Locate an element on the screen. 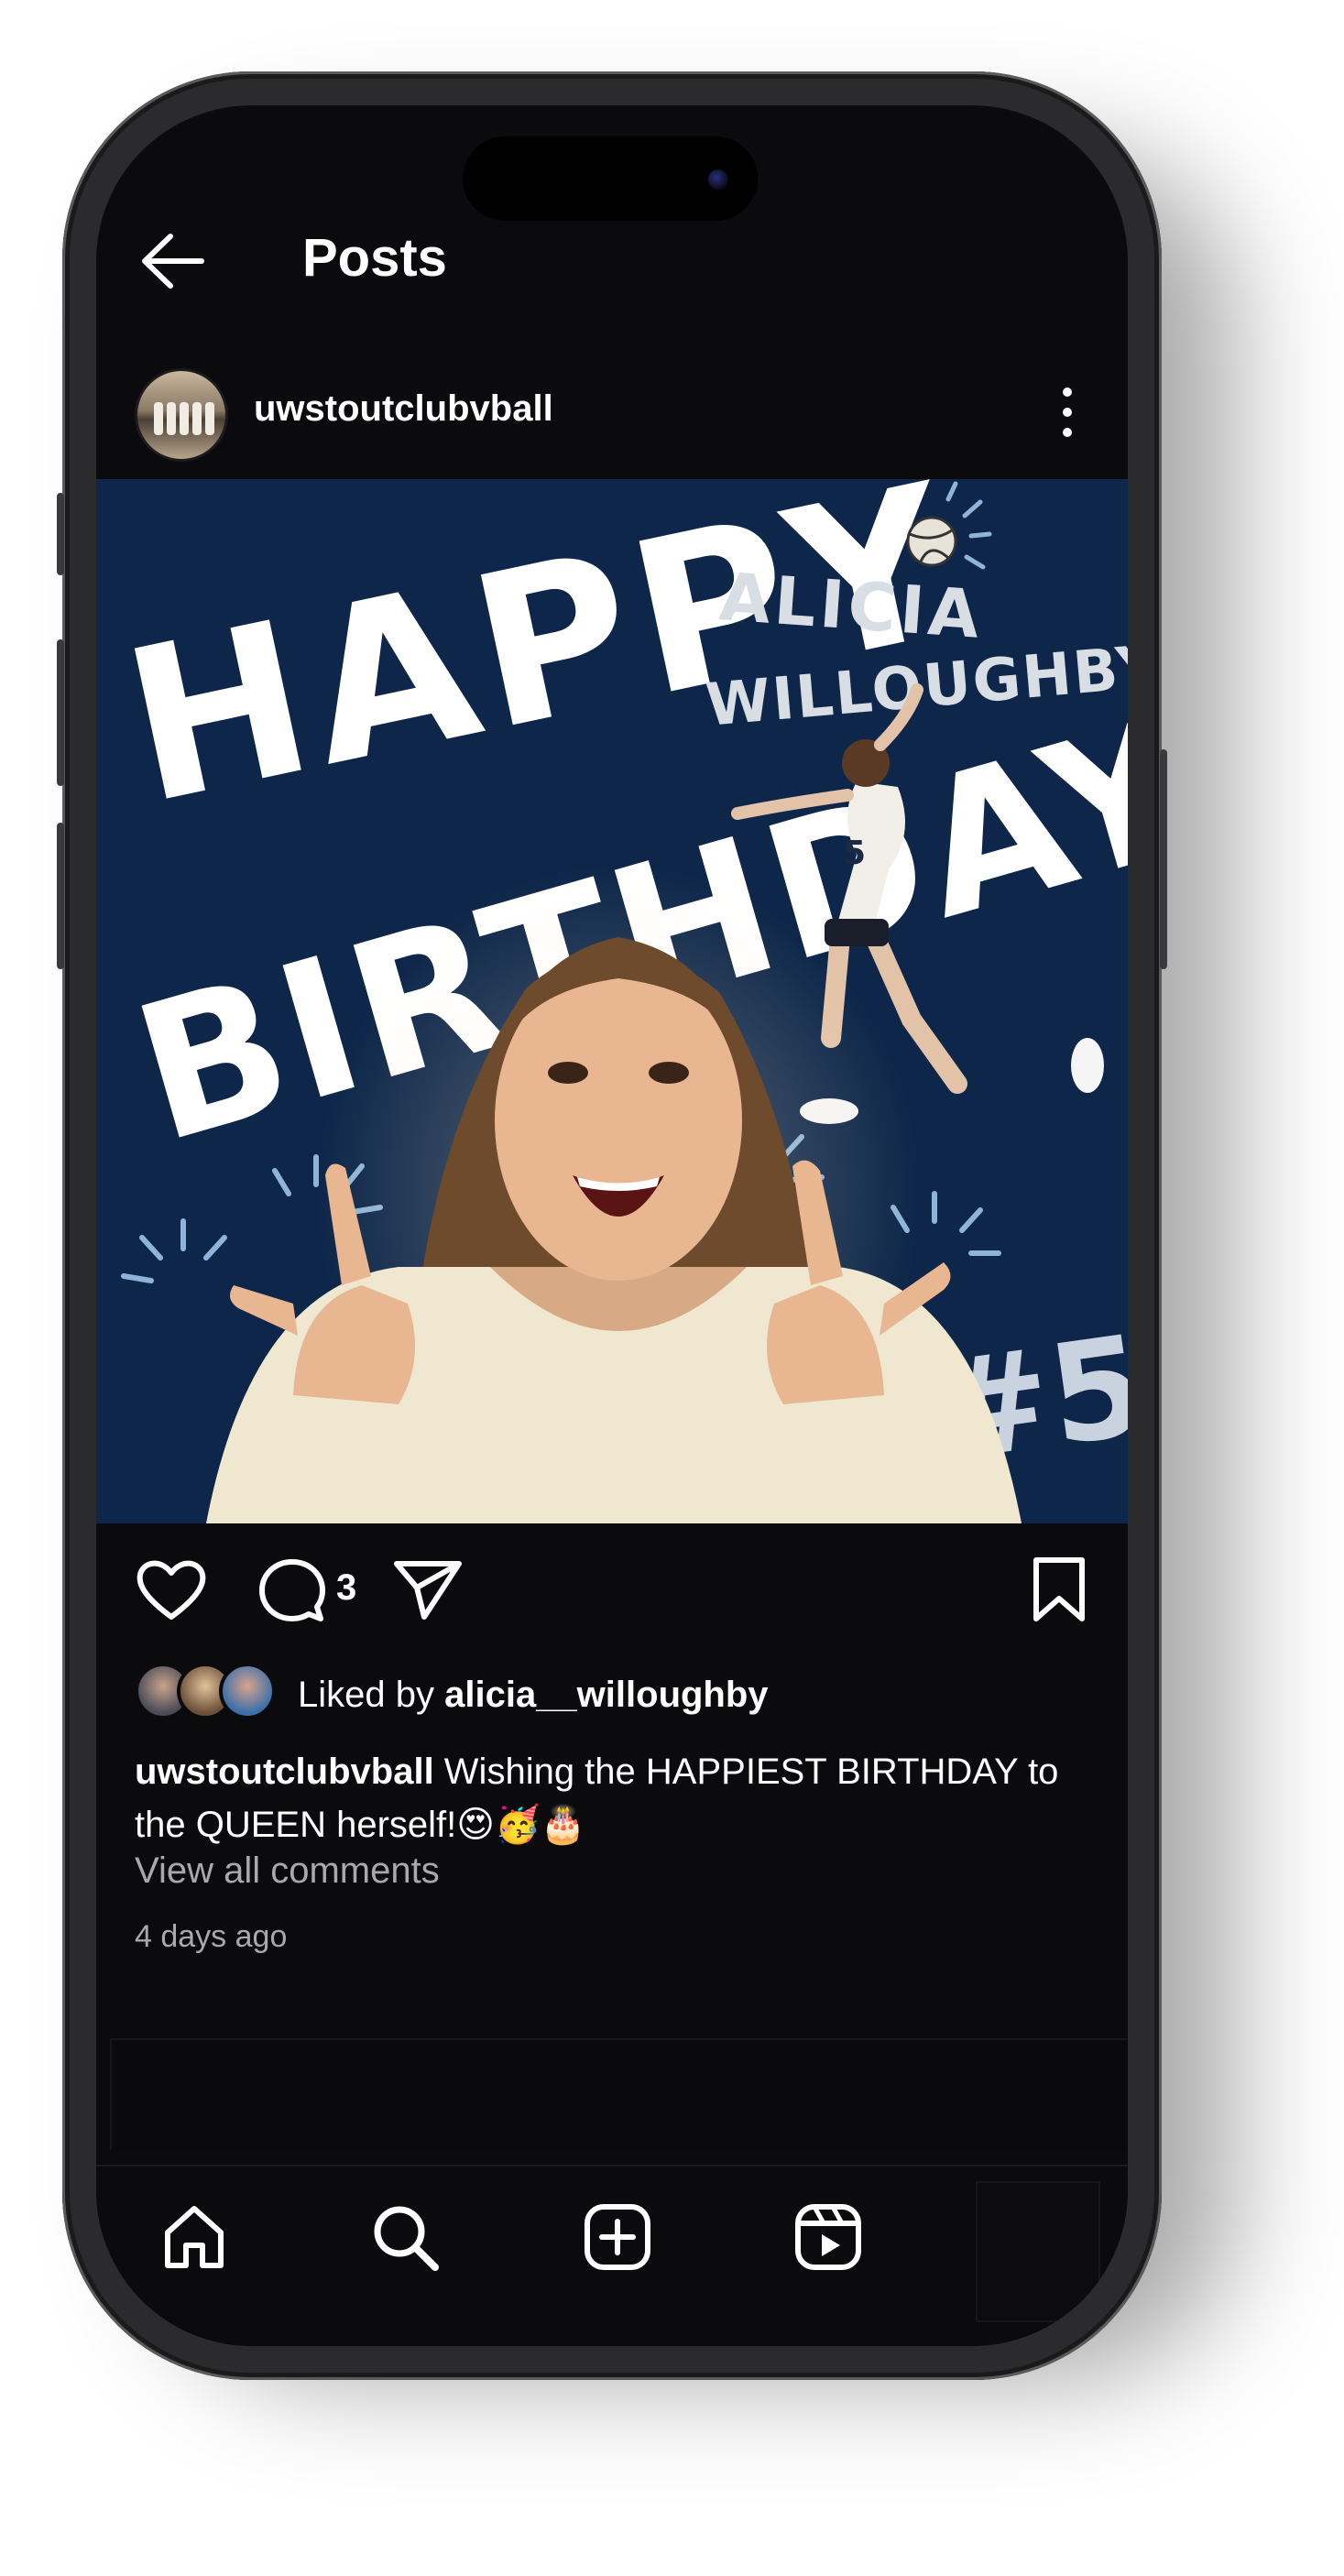 This screenshot has width=1344, height=2576. front-camera is located at coordinates (718, 180).